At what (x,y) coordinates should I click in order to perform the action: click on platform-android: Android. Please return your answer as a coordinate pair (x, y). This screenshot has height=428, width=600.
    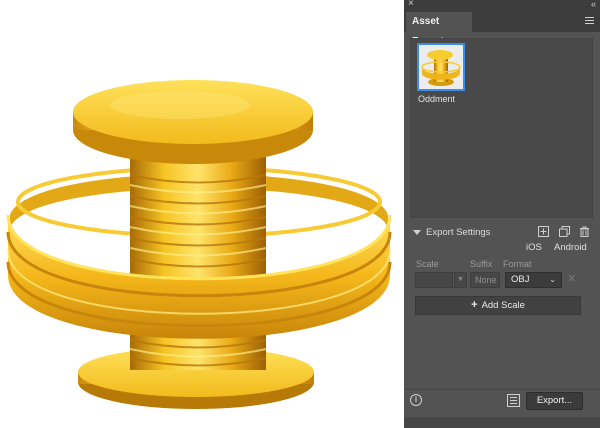
    Looking at the image, I should click on (570, 247).